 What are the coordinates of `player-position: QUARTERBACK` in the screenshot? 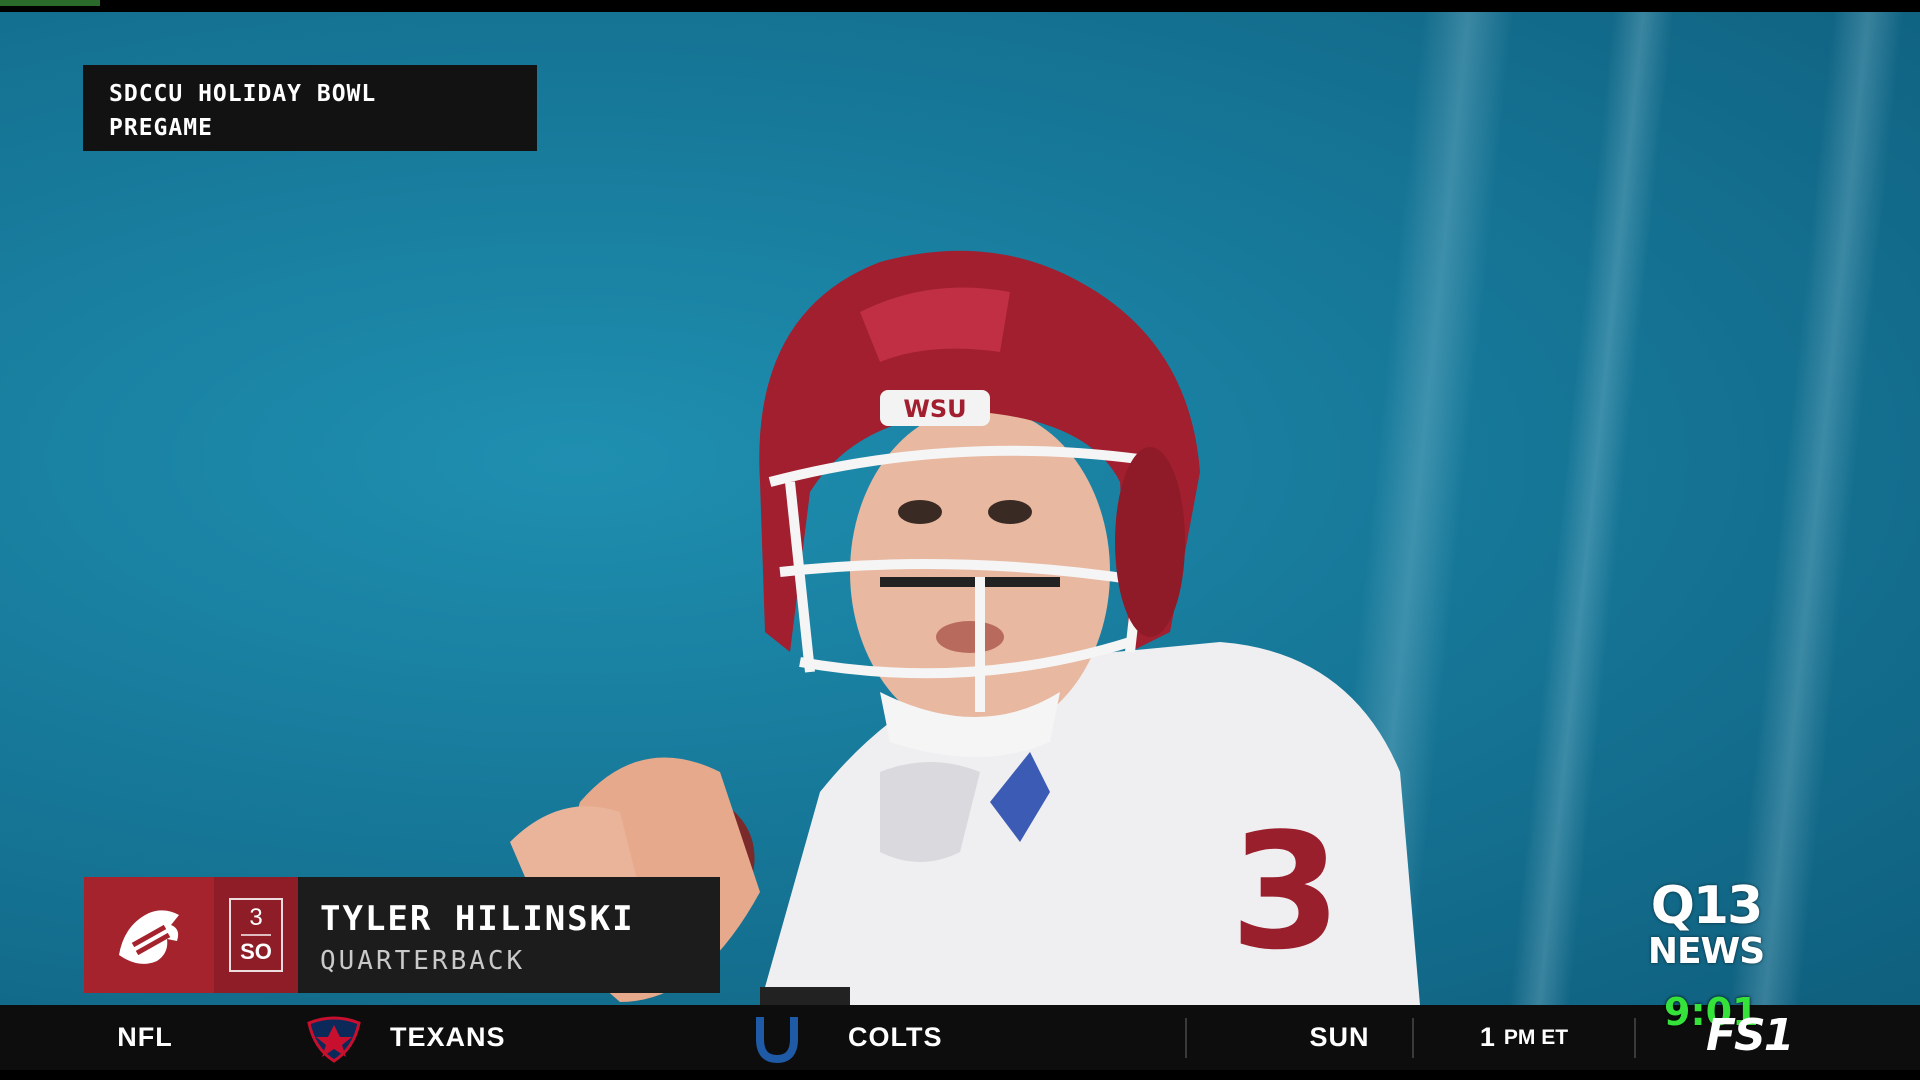 It's located at (423, 961).